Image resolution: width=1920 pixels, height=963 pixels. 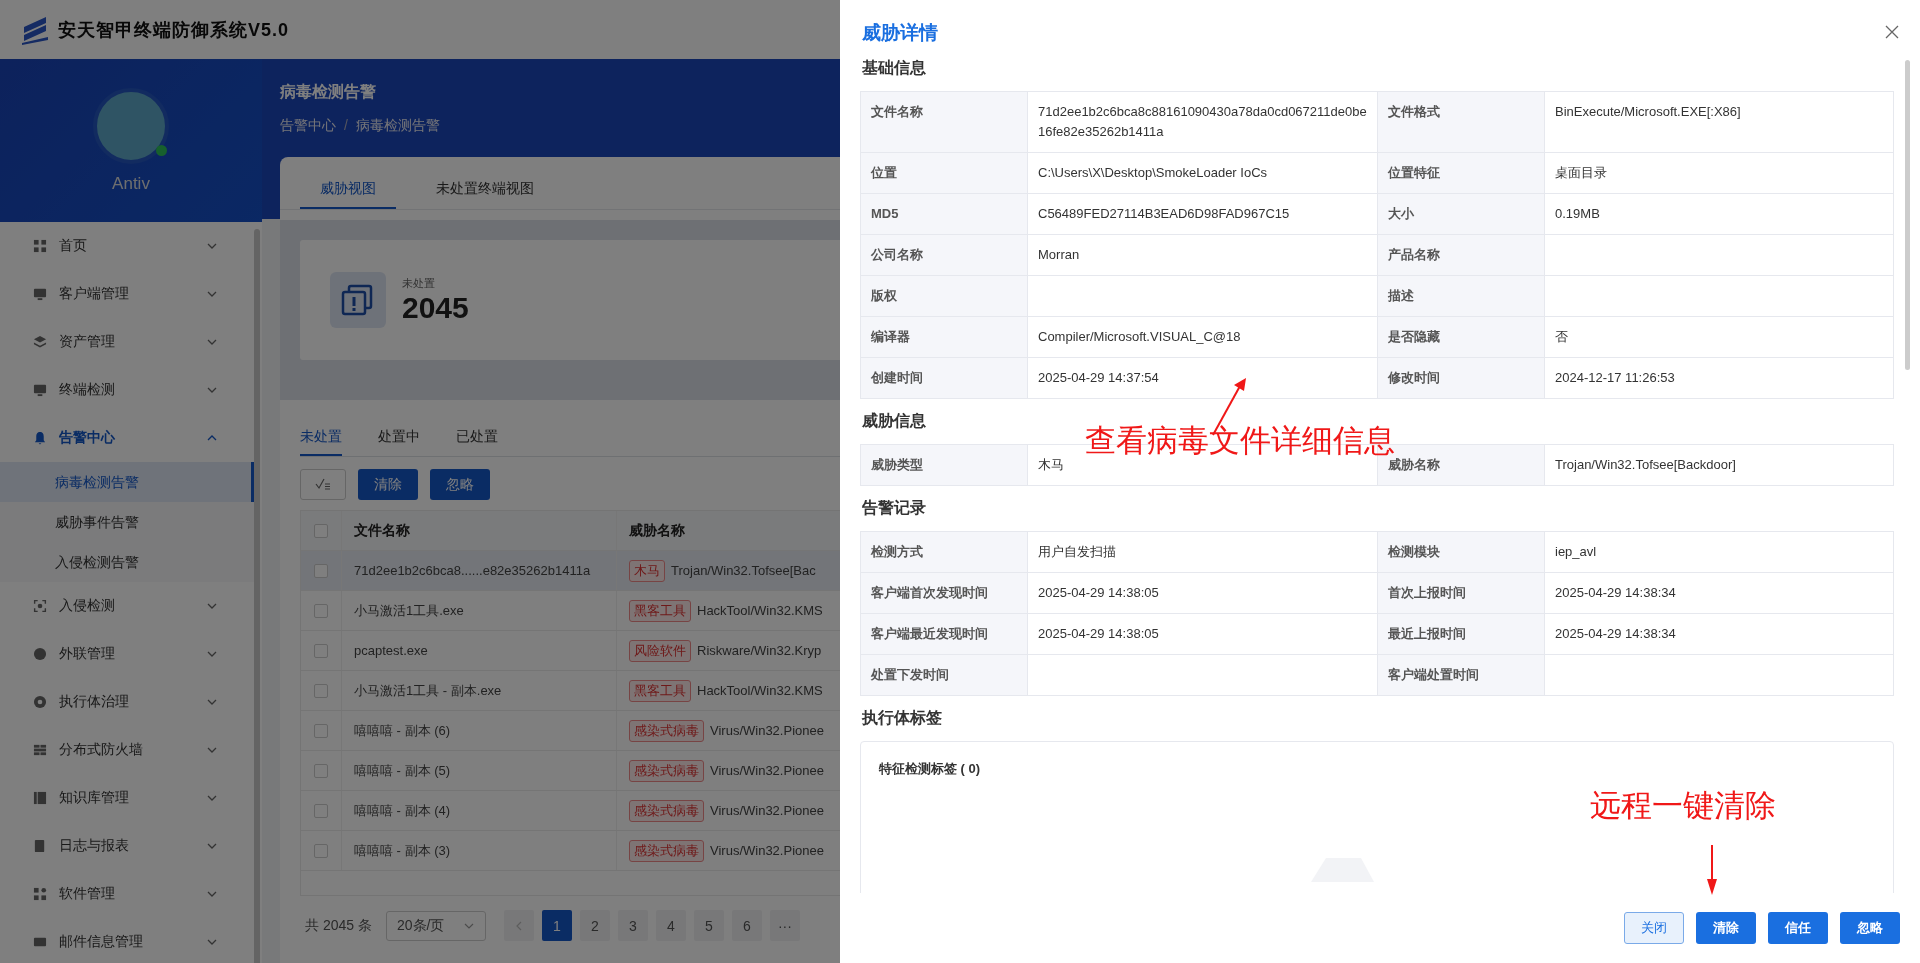 What do you see at coordinates (660, 650) in the screenshot?
I see `threat-tag: 风险软件` at bounding box center [660, 650].